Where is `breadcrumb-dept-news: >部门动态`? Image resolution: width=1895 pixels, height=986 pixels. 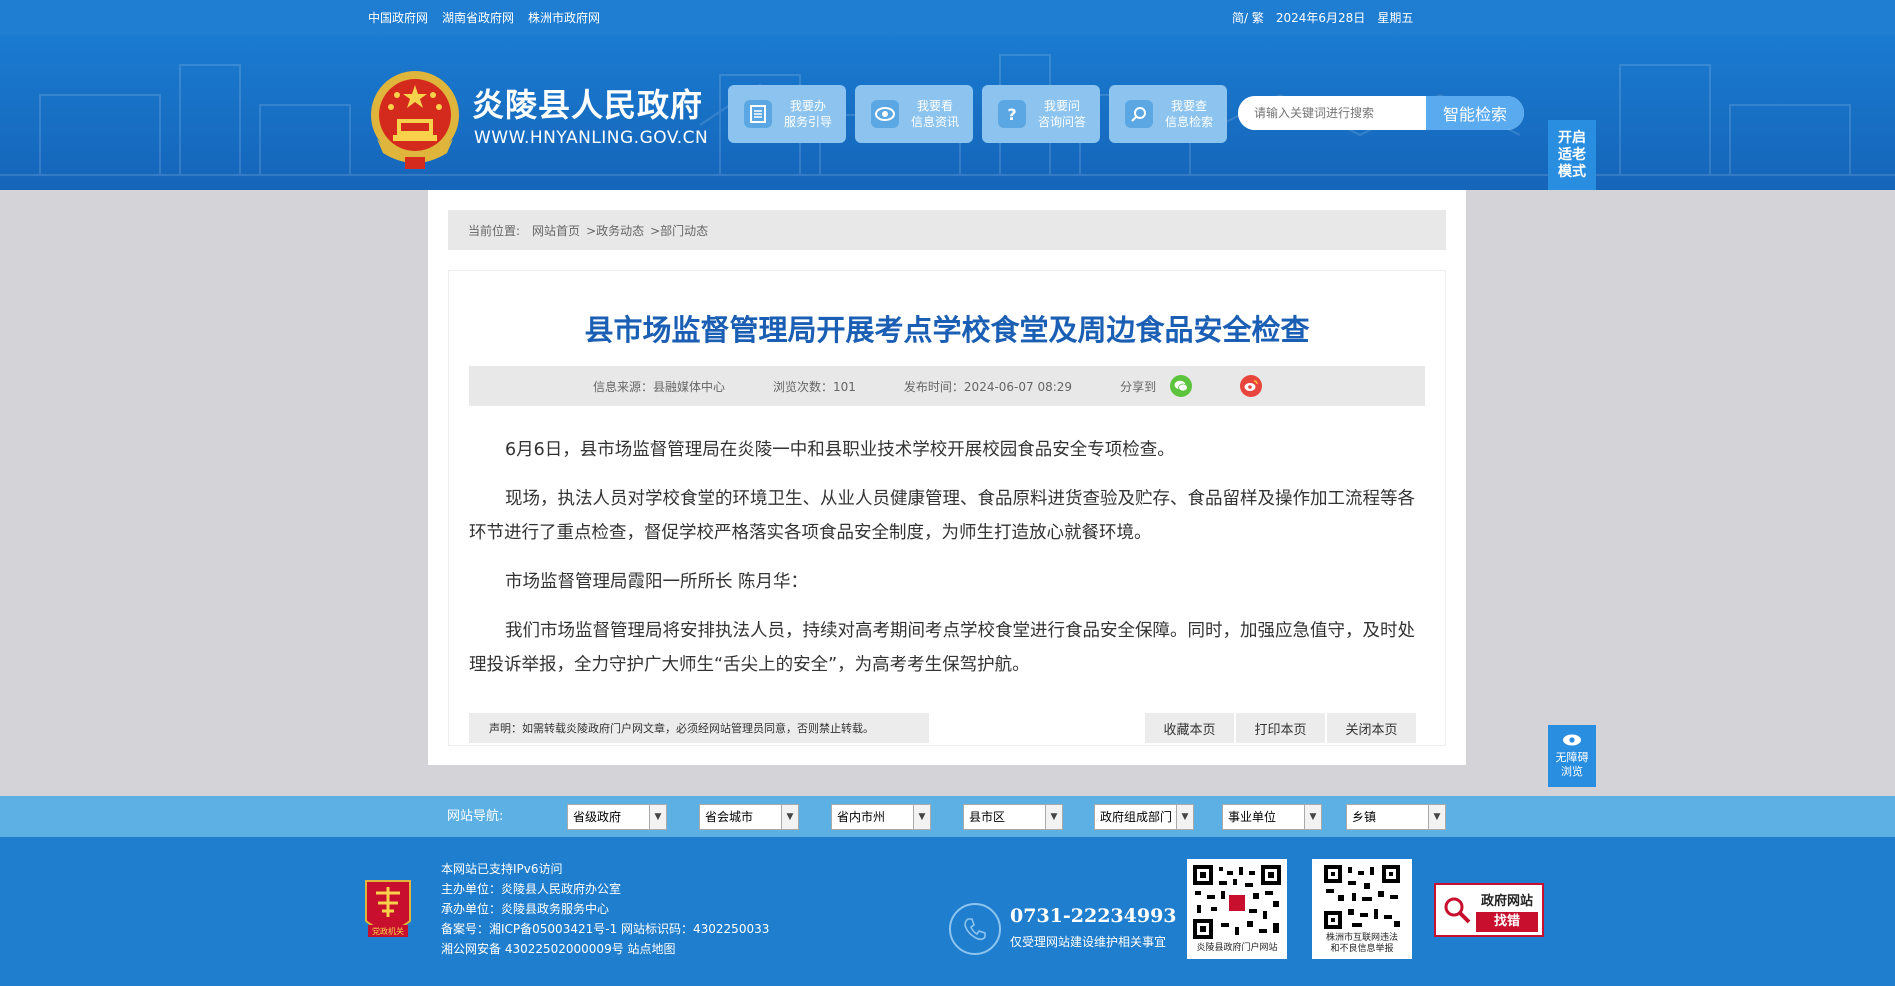 breadcrumb-dept-news: >部门动态 is located at coordinates (679, 230).